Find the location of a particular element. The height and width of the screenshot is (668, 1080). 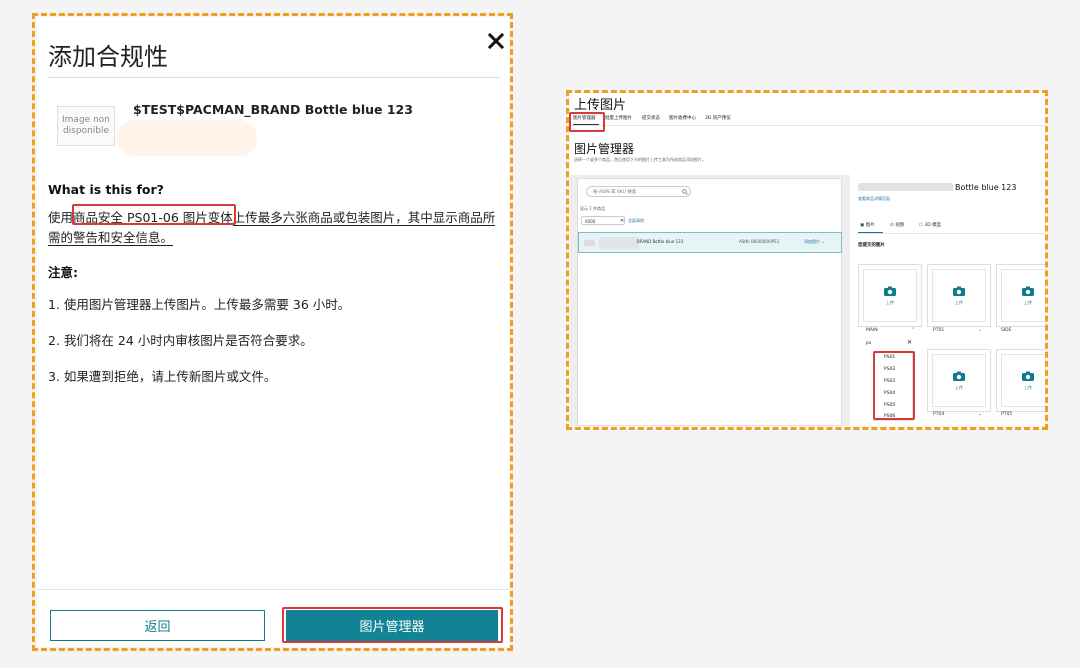

upload-slot-pt05: 上传 is located at coordinates (1020, 380).